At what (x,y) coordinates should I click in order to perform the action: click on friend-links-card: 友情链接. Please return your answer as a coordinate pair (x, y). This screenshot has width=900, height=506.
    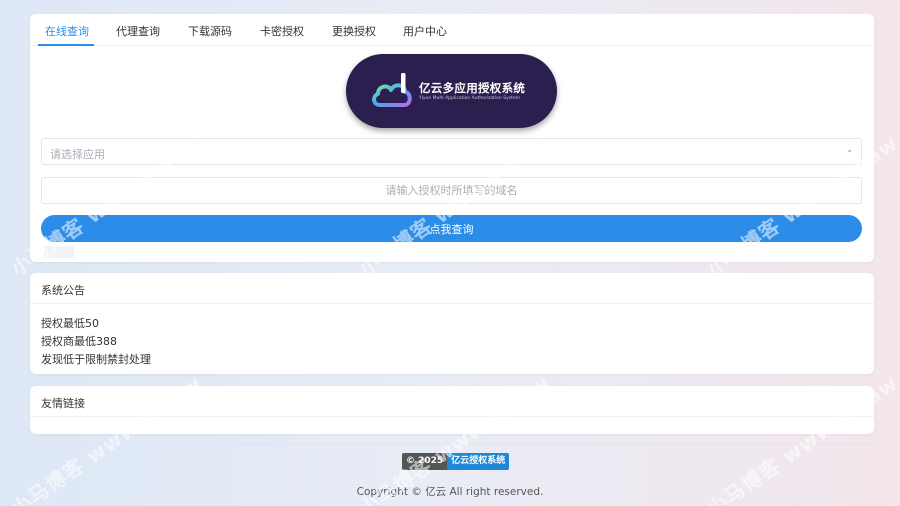
    Looking at the image, I should click on (452, 410).